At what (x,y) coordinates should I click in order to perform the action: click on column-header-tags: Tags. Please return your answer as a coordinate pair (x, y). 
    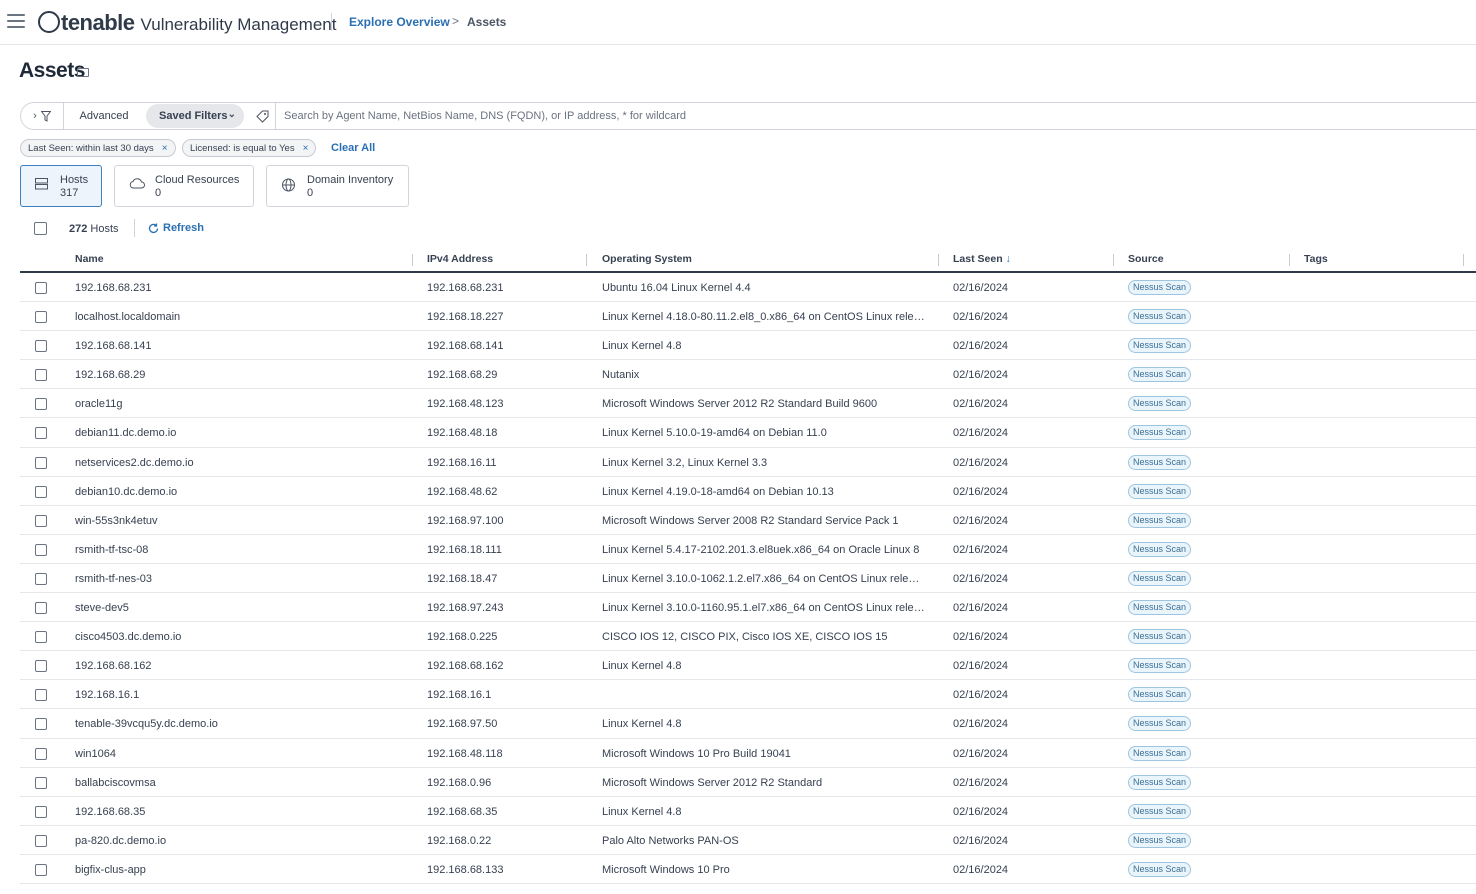
    Looking at the image, I should click on (1316, 259).